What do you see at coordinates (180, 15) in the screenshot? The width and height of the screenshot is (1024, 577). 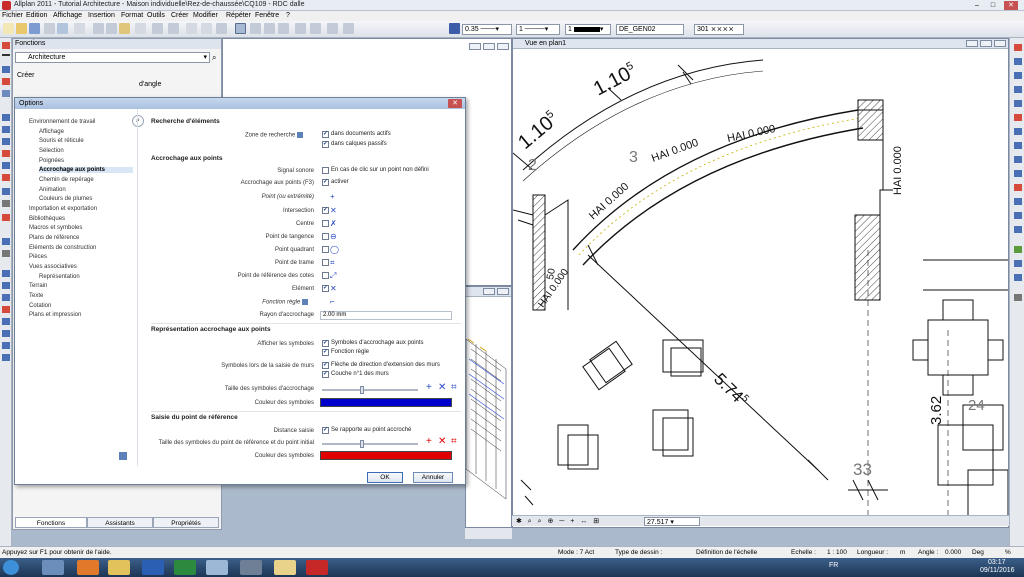 I see `menu-creer: Créer` at bounding box center [180, 15].